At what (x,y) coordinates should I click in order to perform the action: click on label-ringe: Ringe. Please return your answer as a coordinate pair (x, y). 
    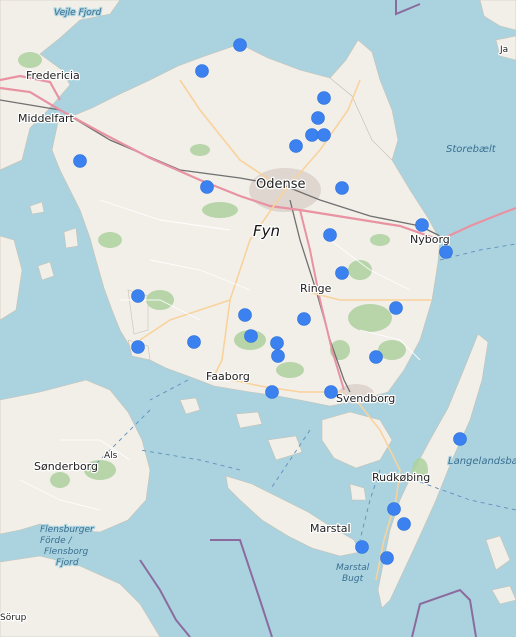
    Looking at the image, I should click on (316, 288).